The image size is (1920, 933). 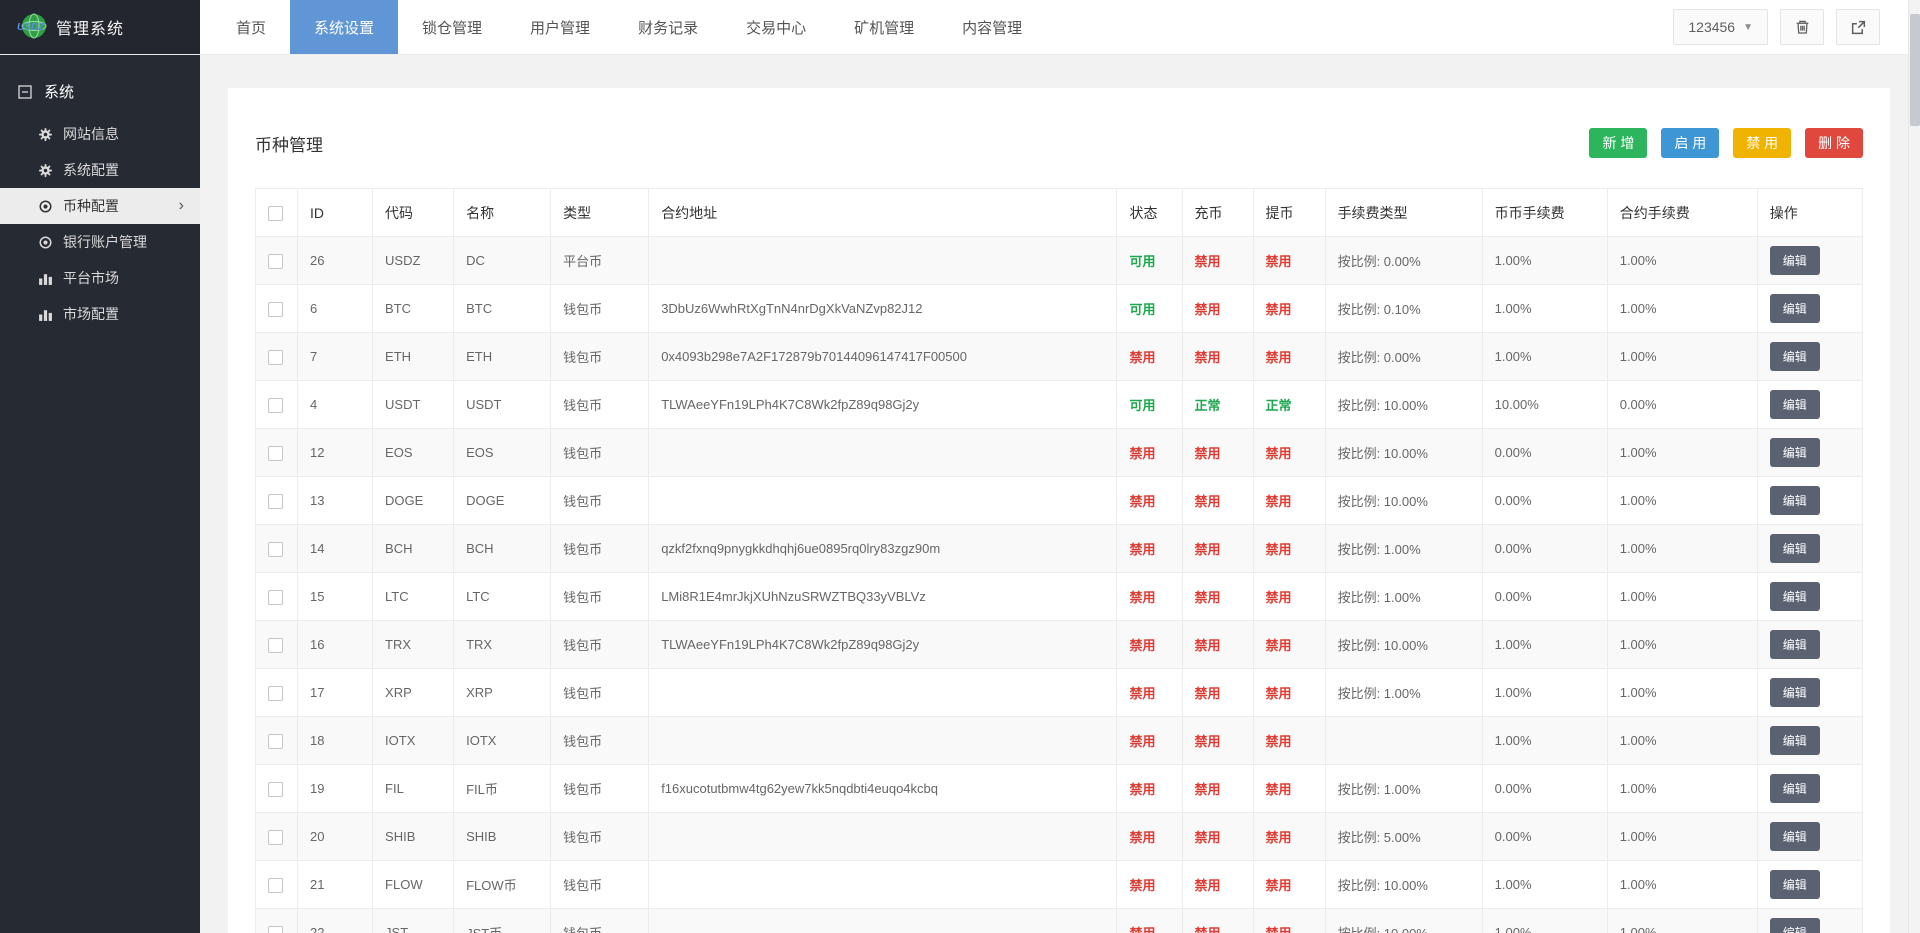 What do you see at coordinates (1544, 356) in the screenshot?
I see `cell-coin-fee: 1.00%` at bounding box center [1544, 356].